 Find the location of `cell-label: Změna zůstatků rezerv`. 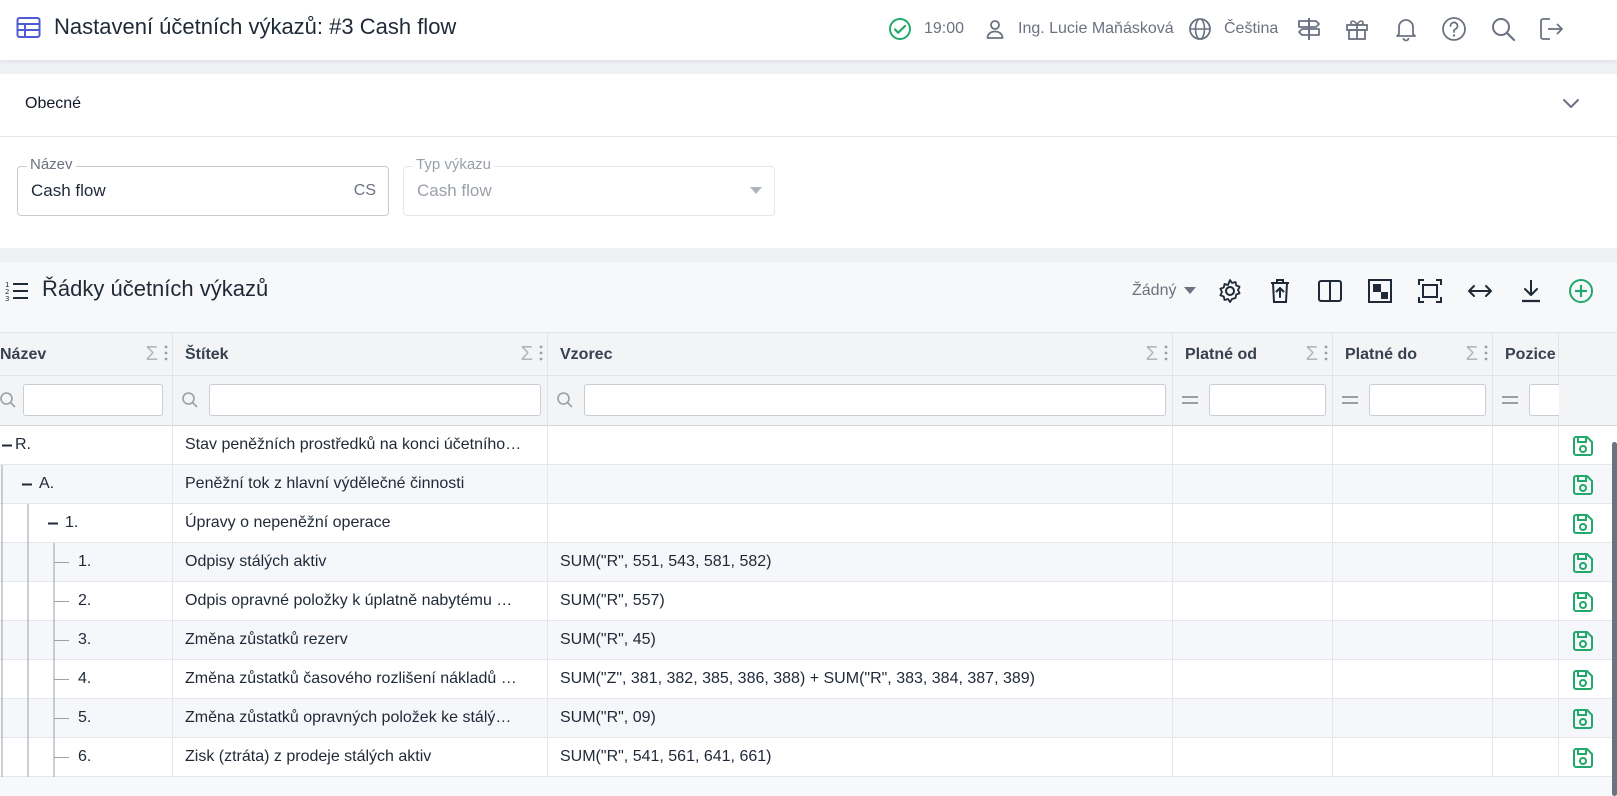

cell-label: Změna zůstatků rezerv is located at coordinates (360, 640).